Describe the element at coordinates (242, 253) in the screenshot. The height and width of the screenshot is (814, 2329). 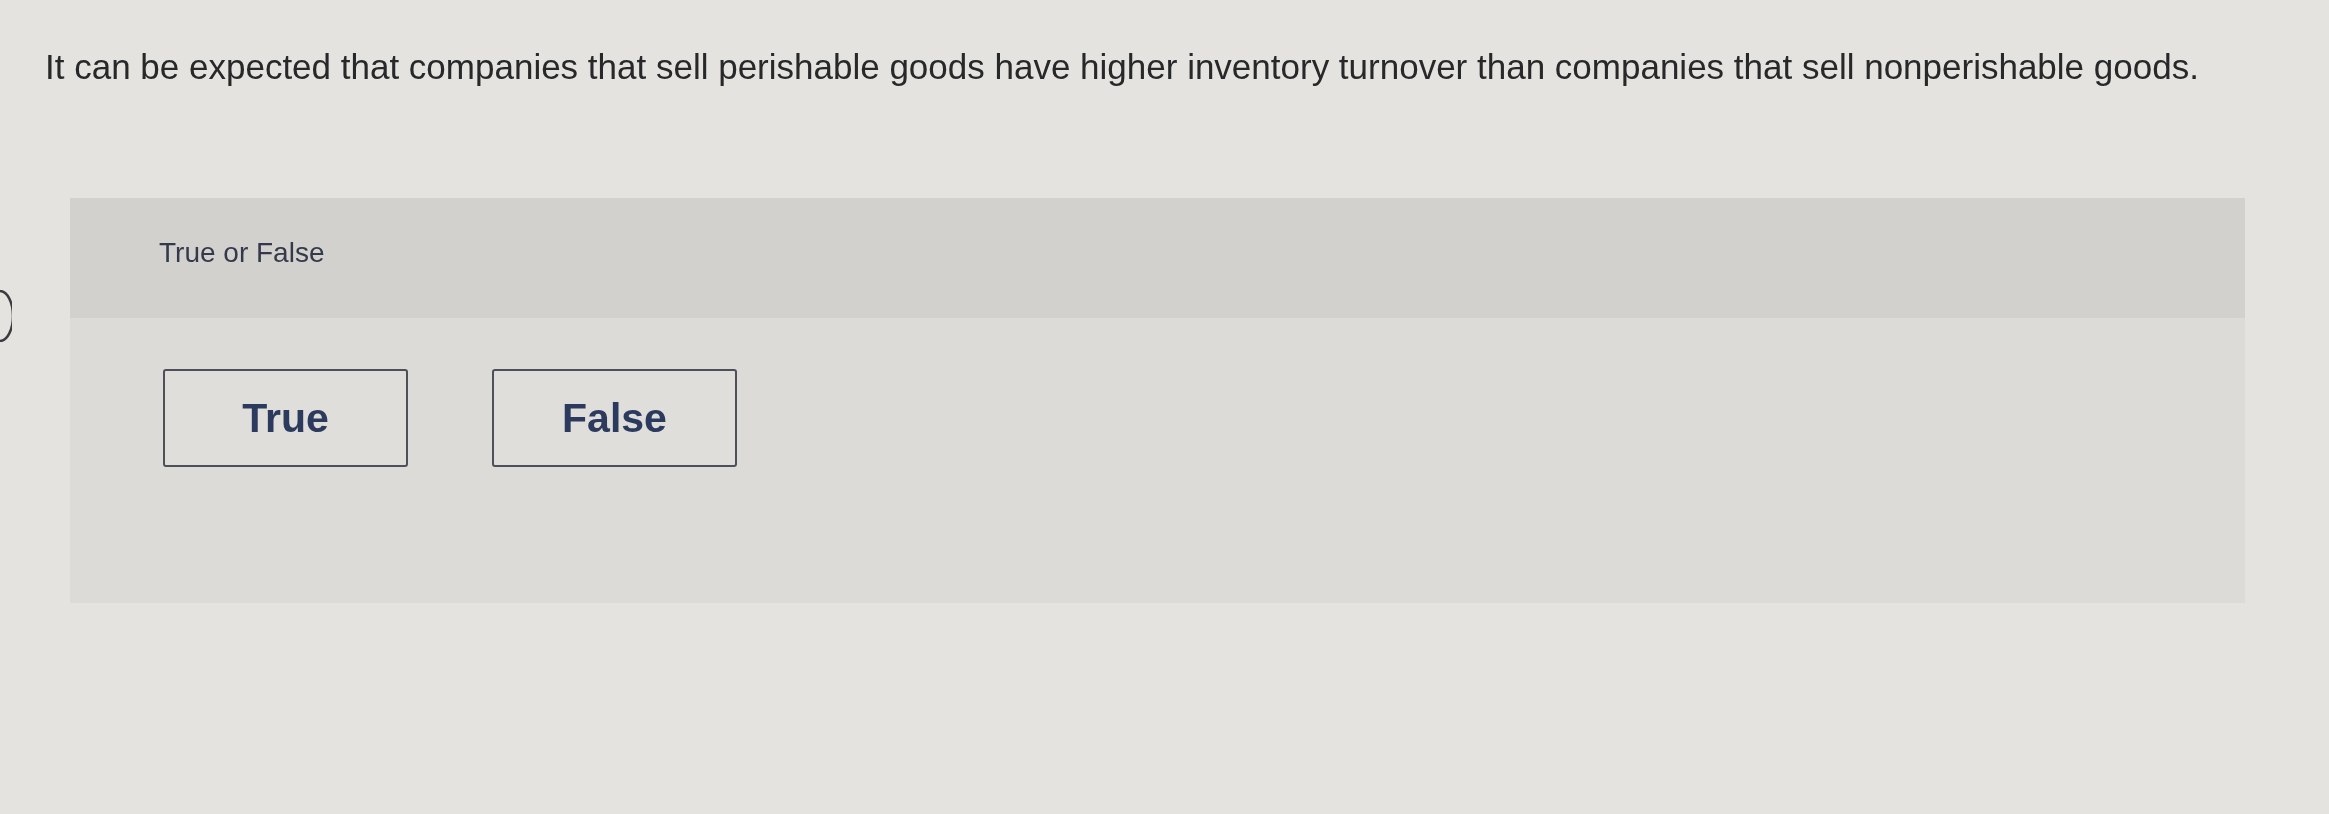
I see `question-type-label: True or False` at that location.